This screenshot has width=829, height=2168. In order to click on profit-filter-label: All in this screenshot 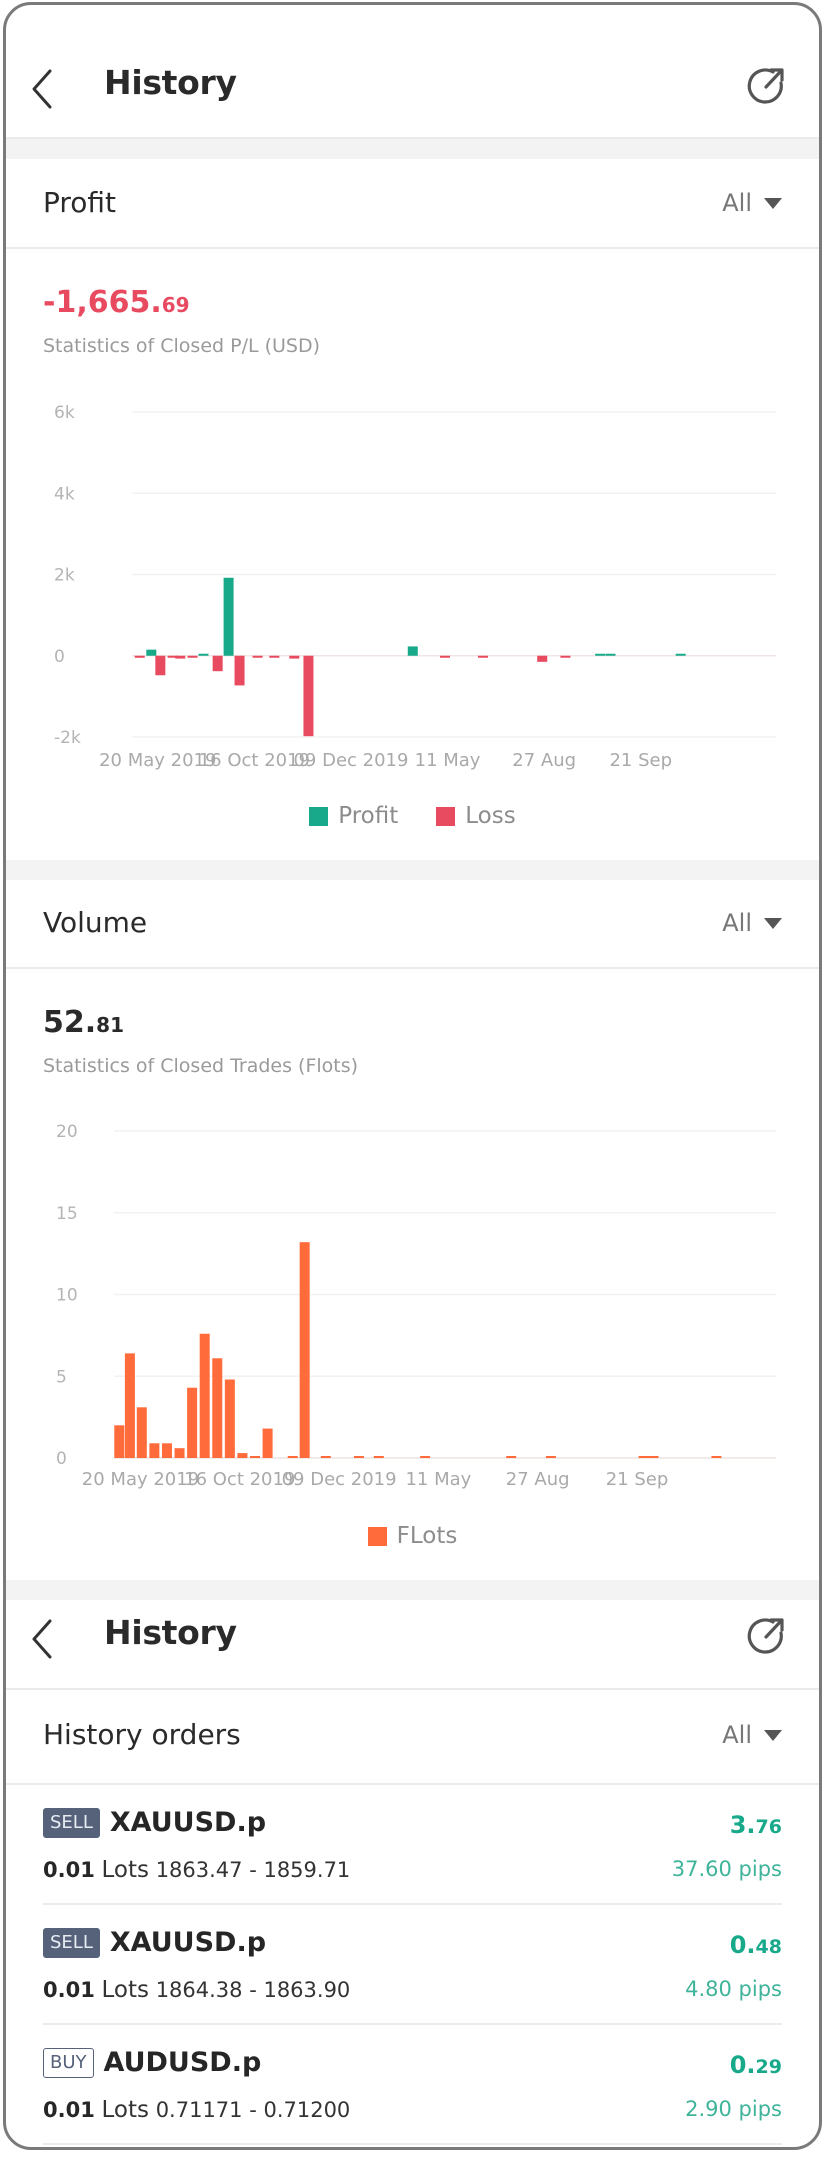, I will do `click(737, 203)`.